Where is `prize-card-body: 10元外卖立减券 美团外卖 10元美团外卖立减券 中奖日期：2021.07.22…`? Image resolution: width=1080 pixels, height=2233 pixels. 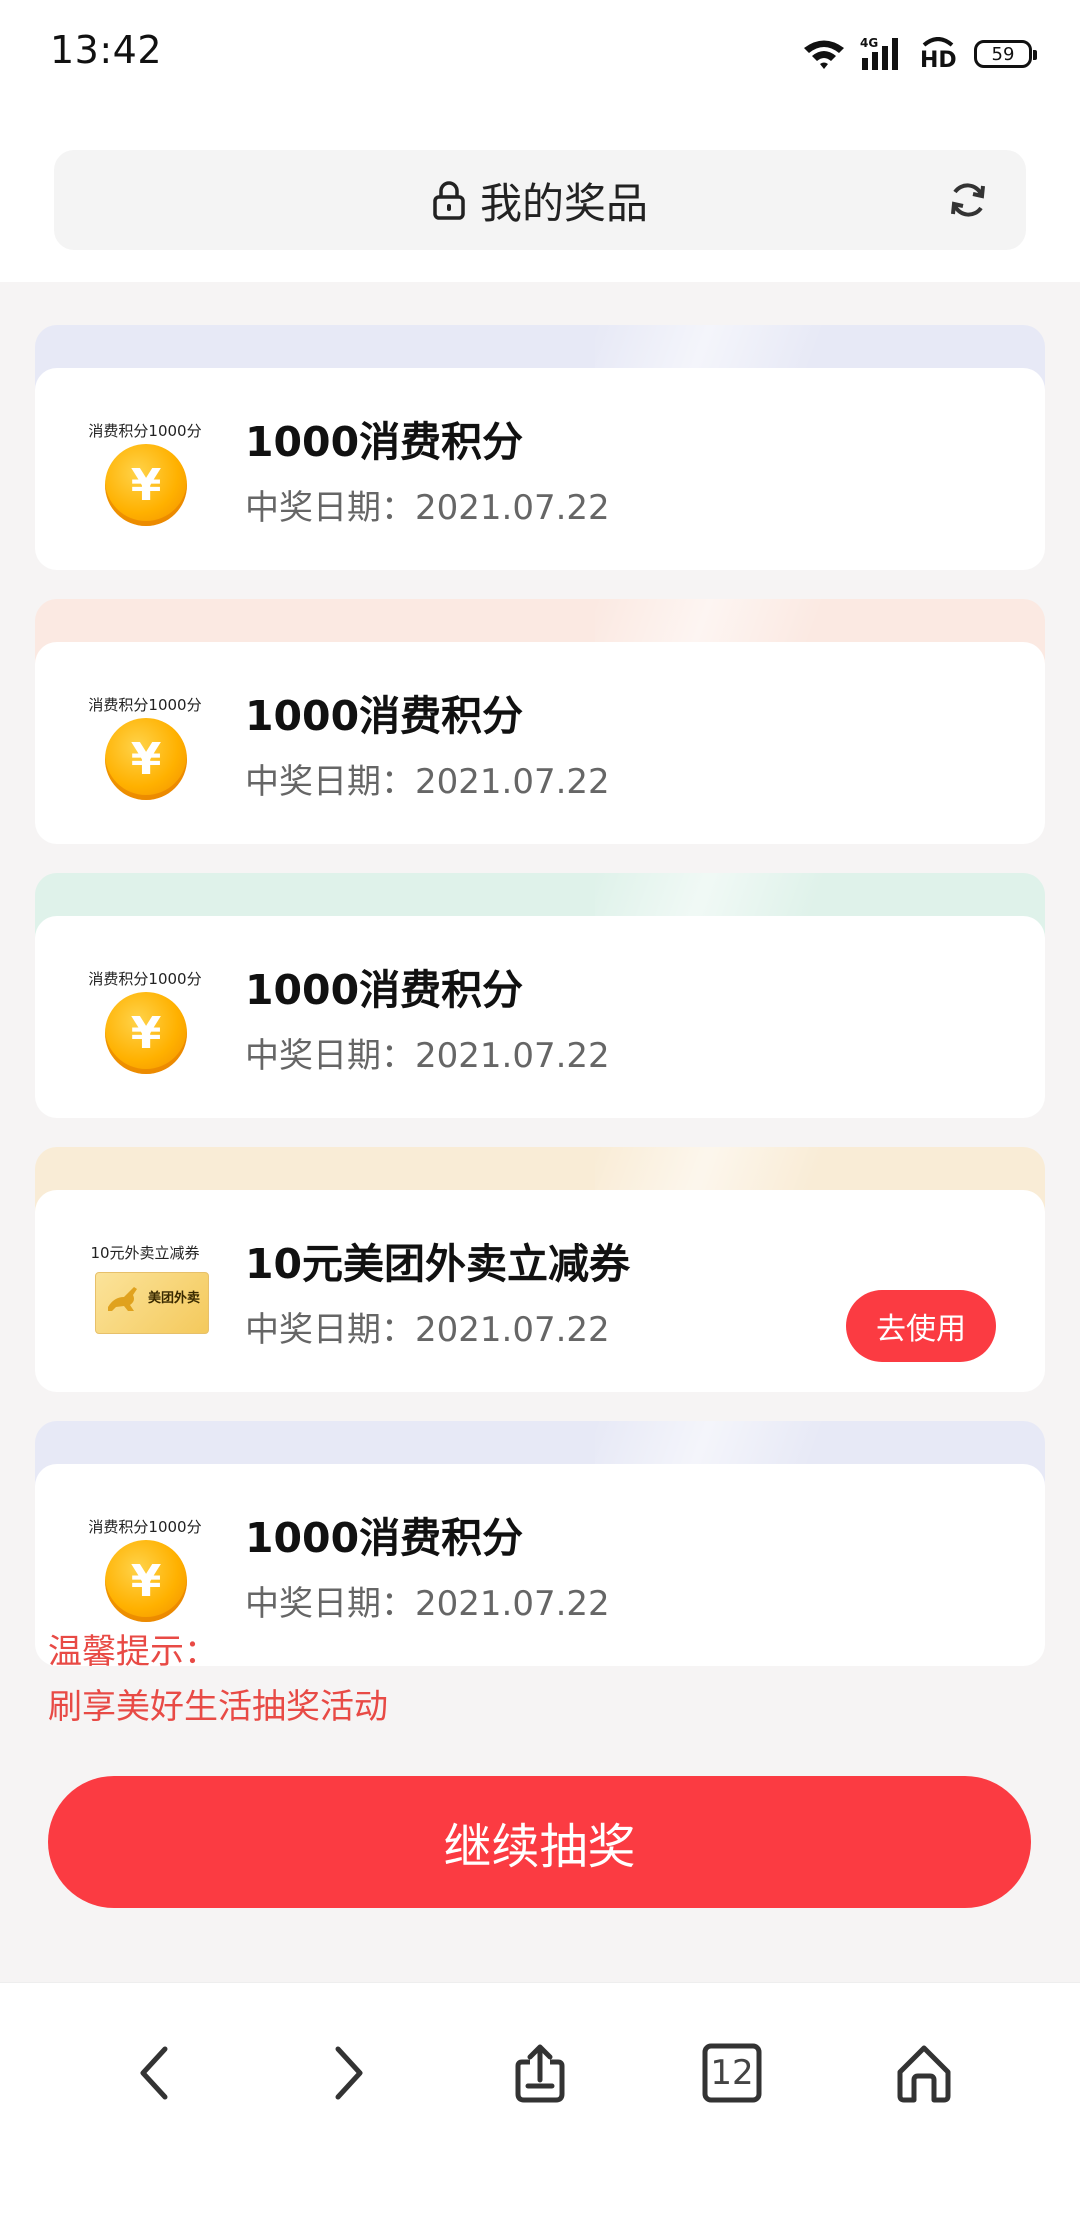
prize-card-body: 10元外卖立减券 美团外卖 10元美团外卖立减券 中奖日期：2021.07.22… is located at coordinates (540, 1291).